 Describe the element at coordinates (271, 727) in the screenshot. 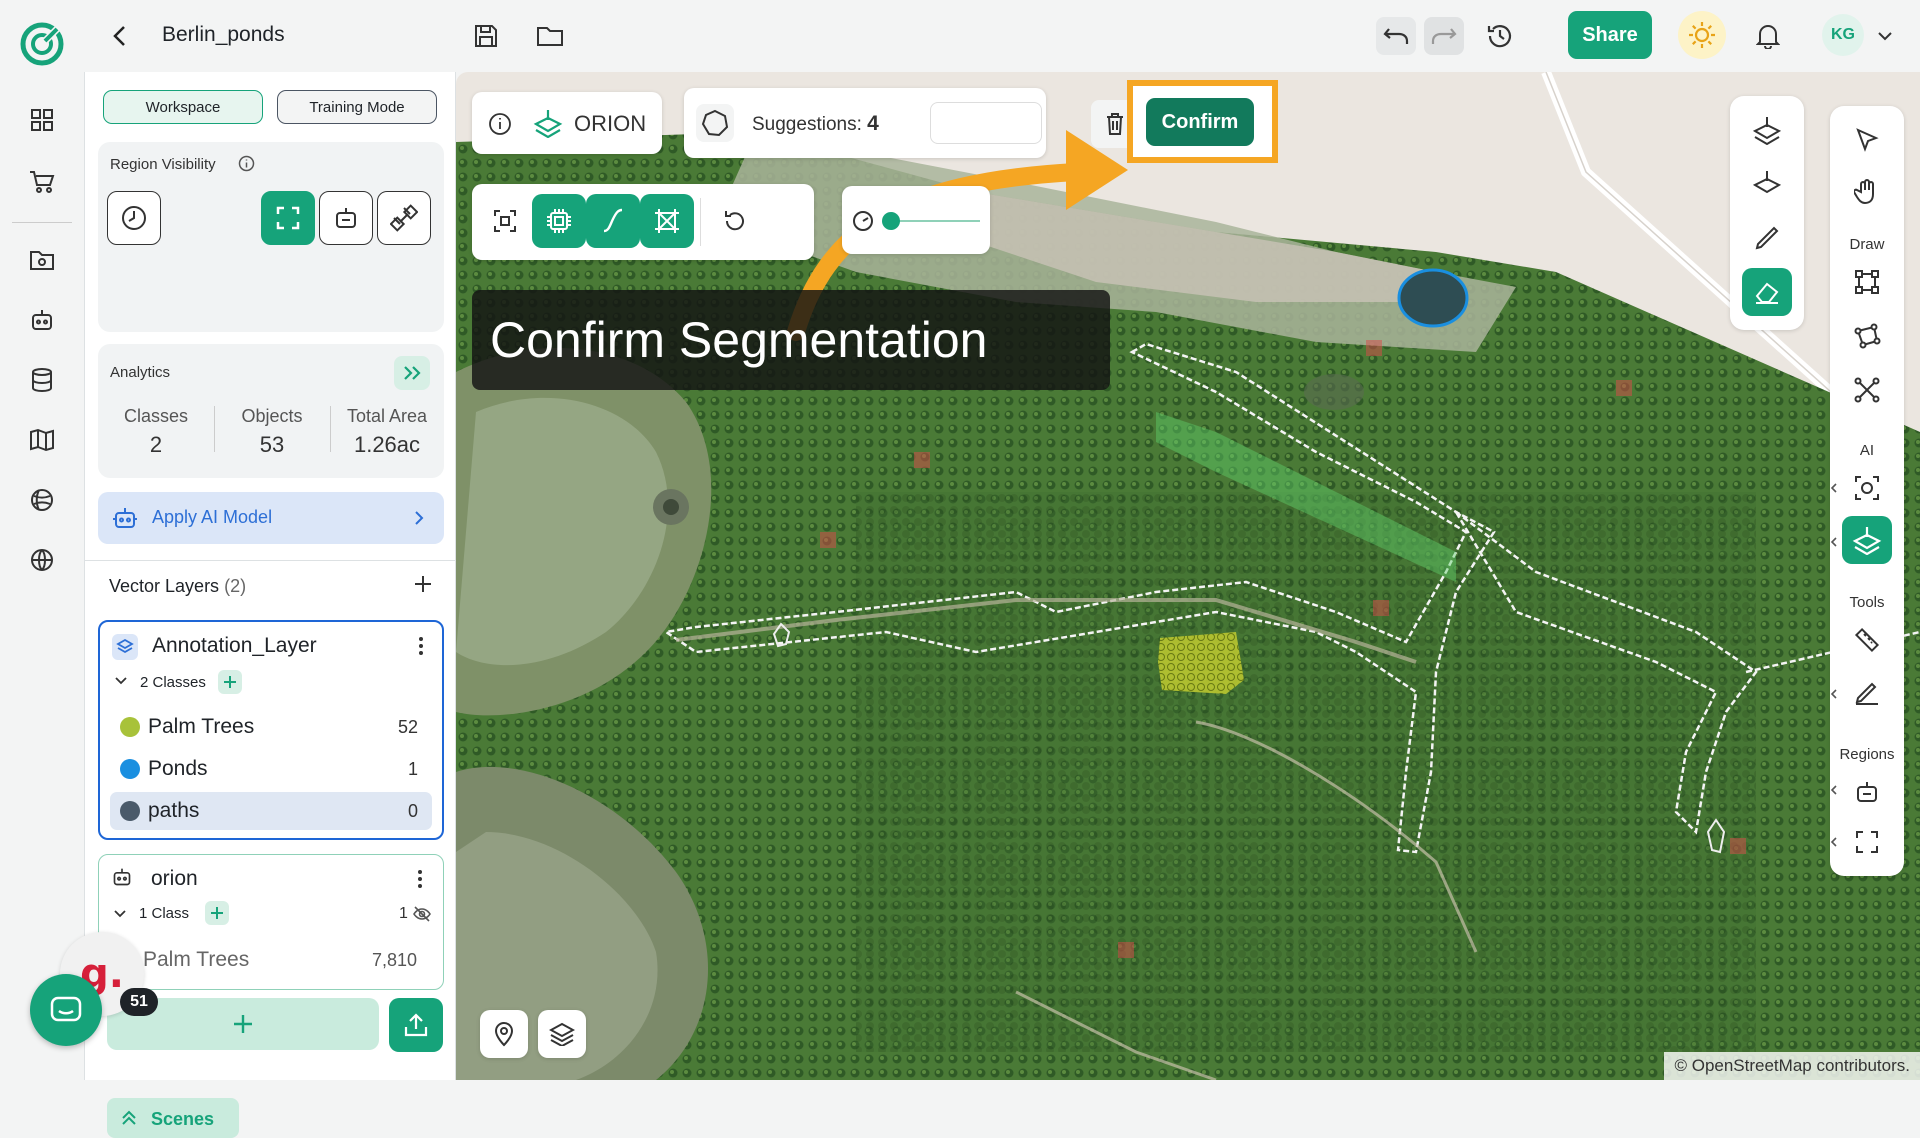

I see `class-row-palm-trees: Palm Trees 52` at that location.